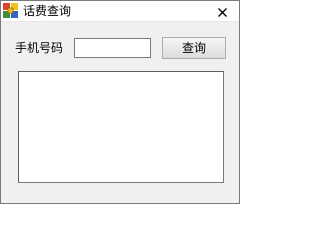  What do you see at coordinates (10, 10) in the screenshot?
I see `app-icon` at bounding box center [10, 10].